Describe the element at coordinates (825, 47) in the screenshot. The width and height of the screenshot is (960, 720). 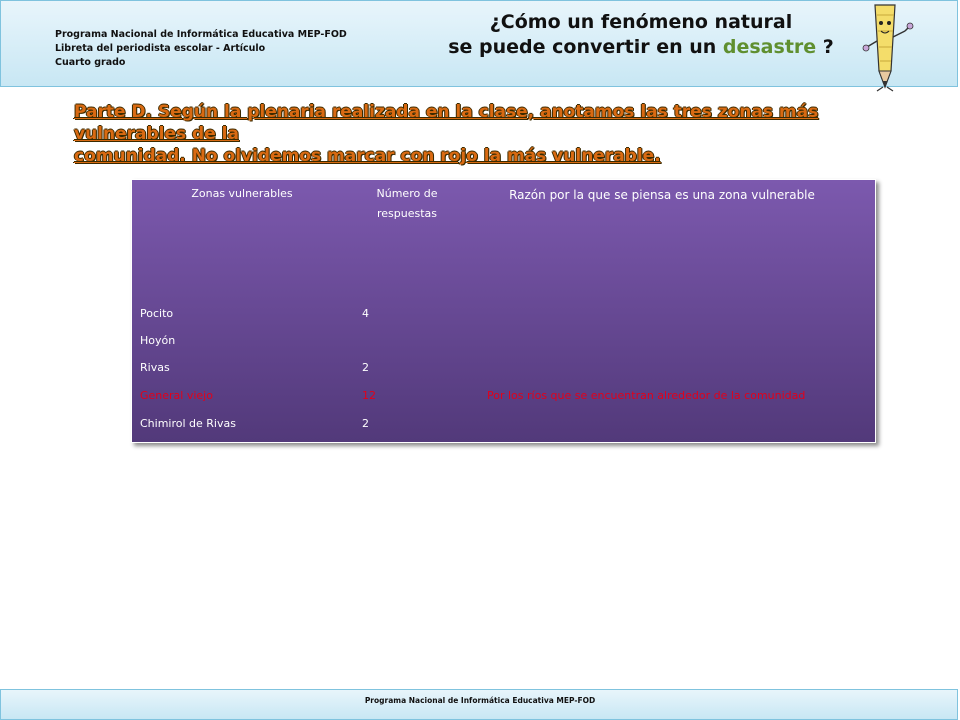
I see `title-line-2-suffix: ?` at that location.